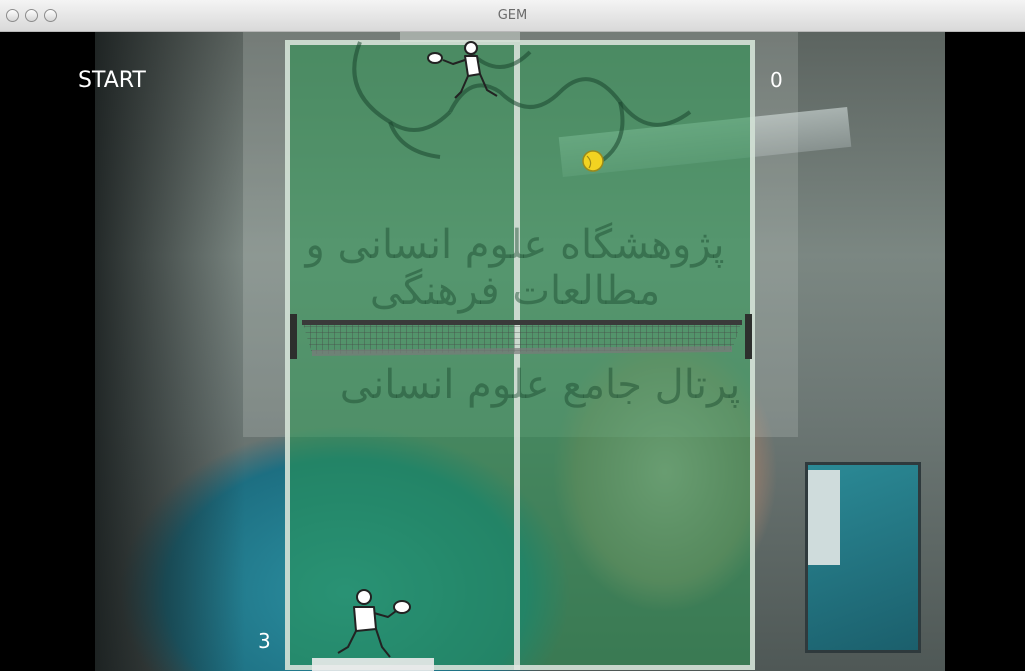 This screenshot has height=671, width=1025. What do you see at coordinates (515, 268) in the screenshot?
I see `watermark-text-line1: پژوهشگاه علوم انسانی و مطالعات فرهنگی` at bounding box center [515, 268].